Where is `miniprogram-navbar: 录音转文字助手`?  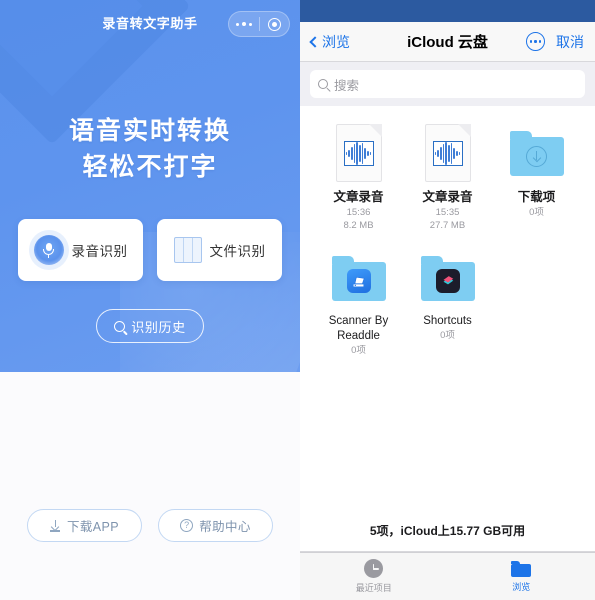 miniprogram-navbar: 录音转文字助手 is located at coordinates (150, 22).